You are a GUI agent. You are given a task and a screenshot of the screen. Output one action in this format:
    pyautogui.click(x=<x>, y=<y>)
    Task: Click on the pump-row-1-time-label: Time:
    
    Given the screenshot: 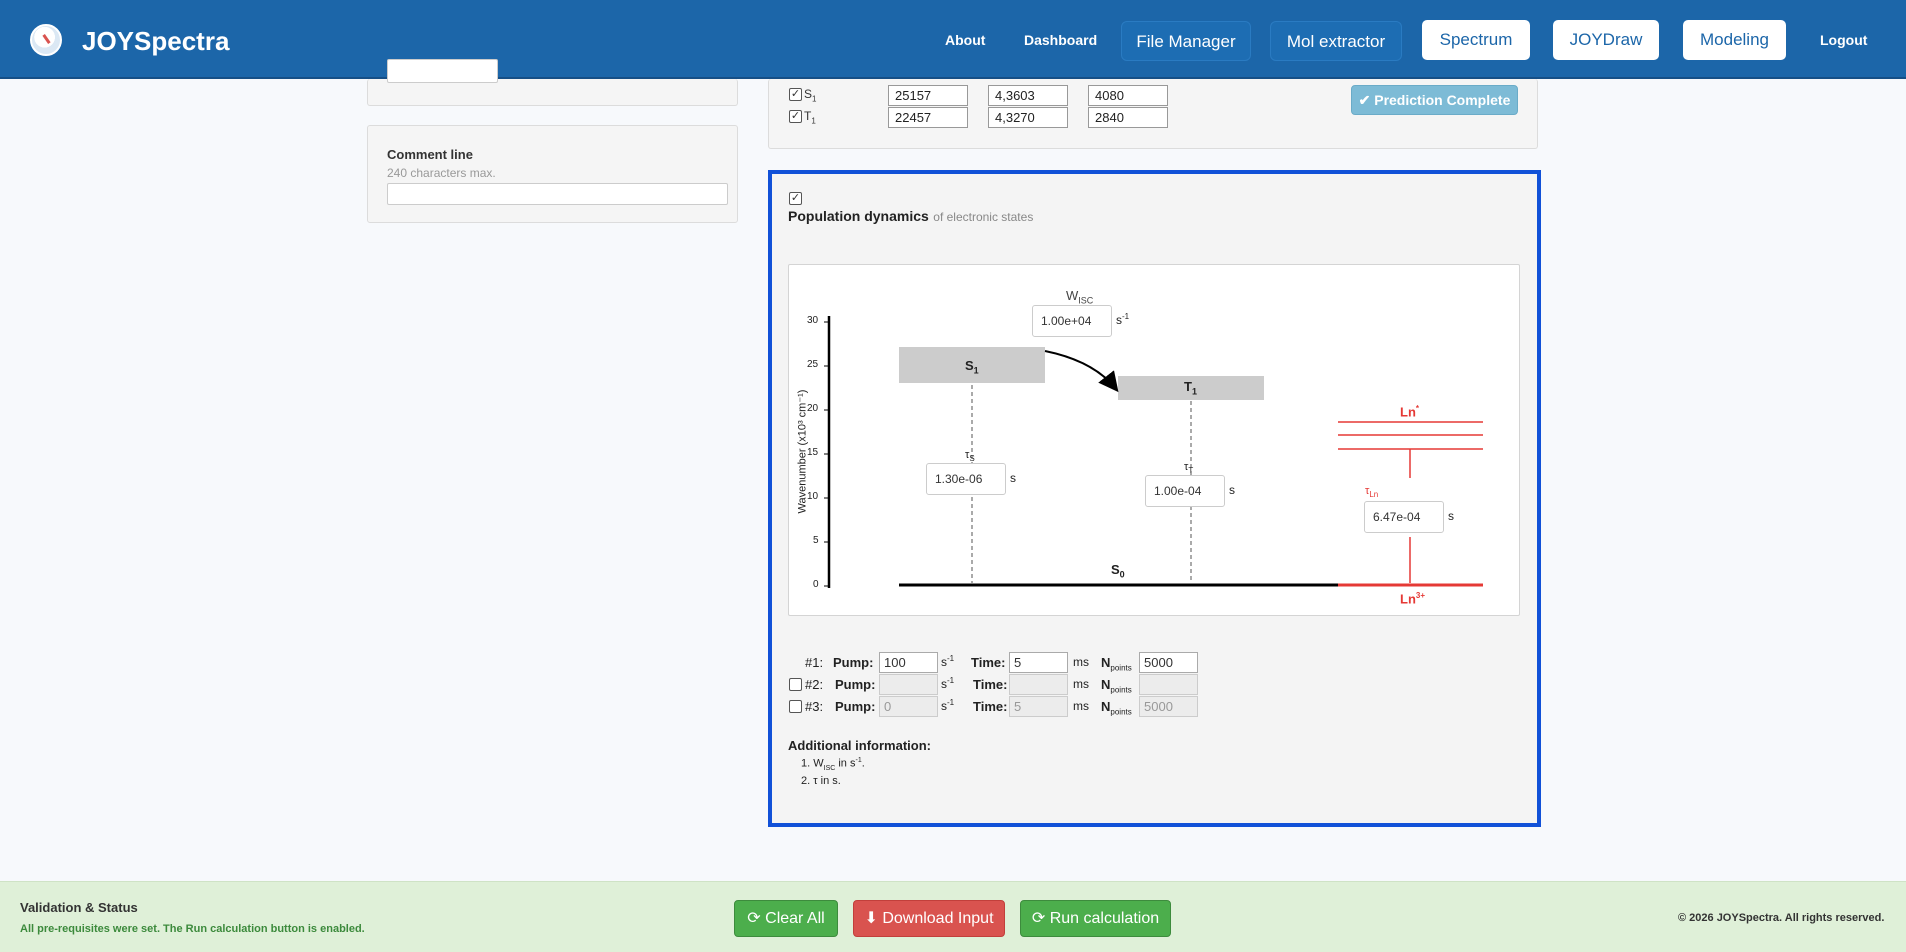 What is the action you would take?
    pyautogui.click(x=988, y=662)
    